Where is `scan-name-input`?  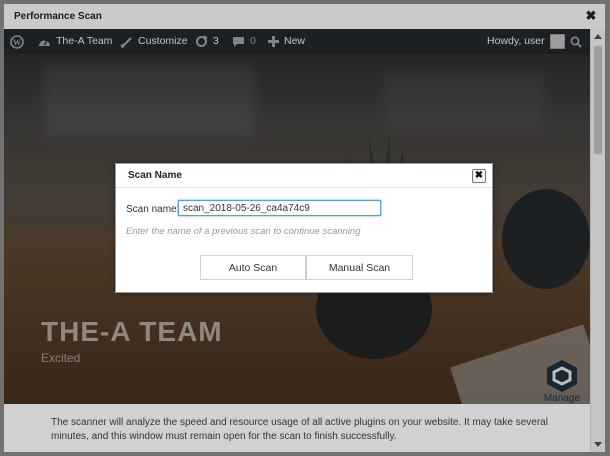
scan-name-input is located at coordinates (279, 208).